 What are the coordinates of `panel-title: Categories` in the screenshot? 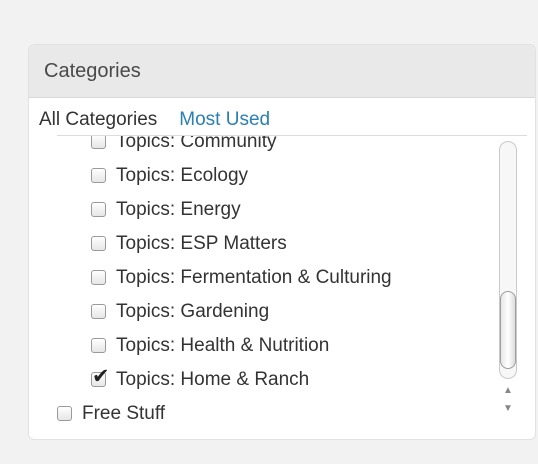 It's located at (92, 70).